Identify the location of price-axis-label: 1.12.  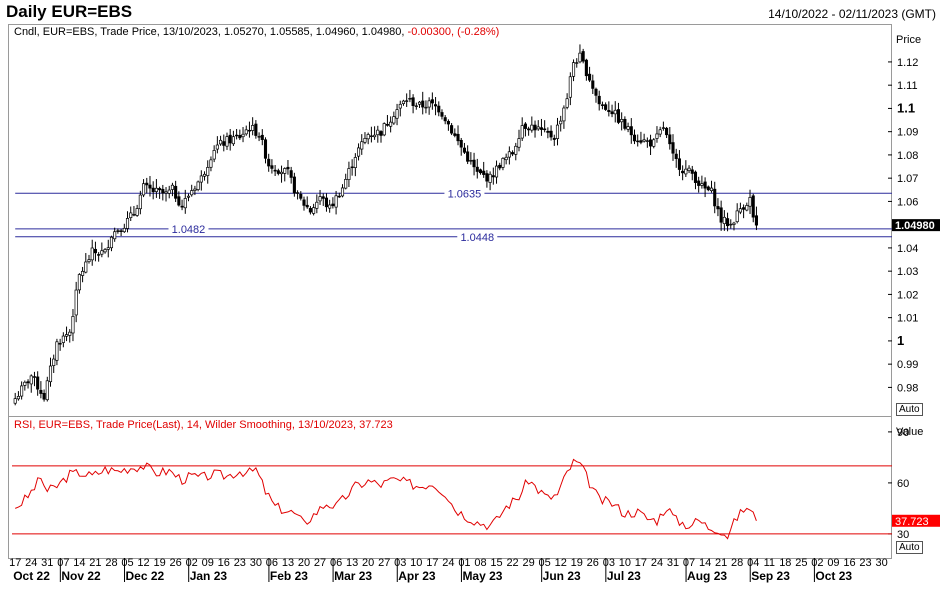
(907, 63).